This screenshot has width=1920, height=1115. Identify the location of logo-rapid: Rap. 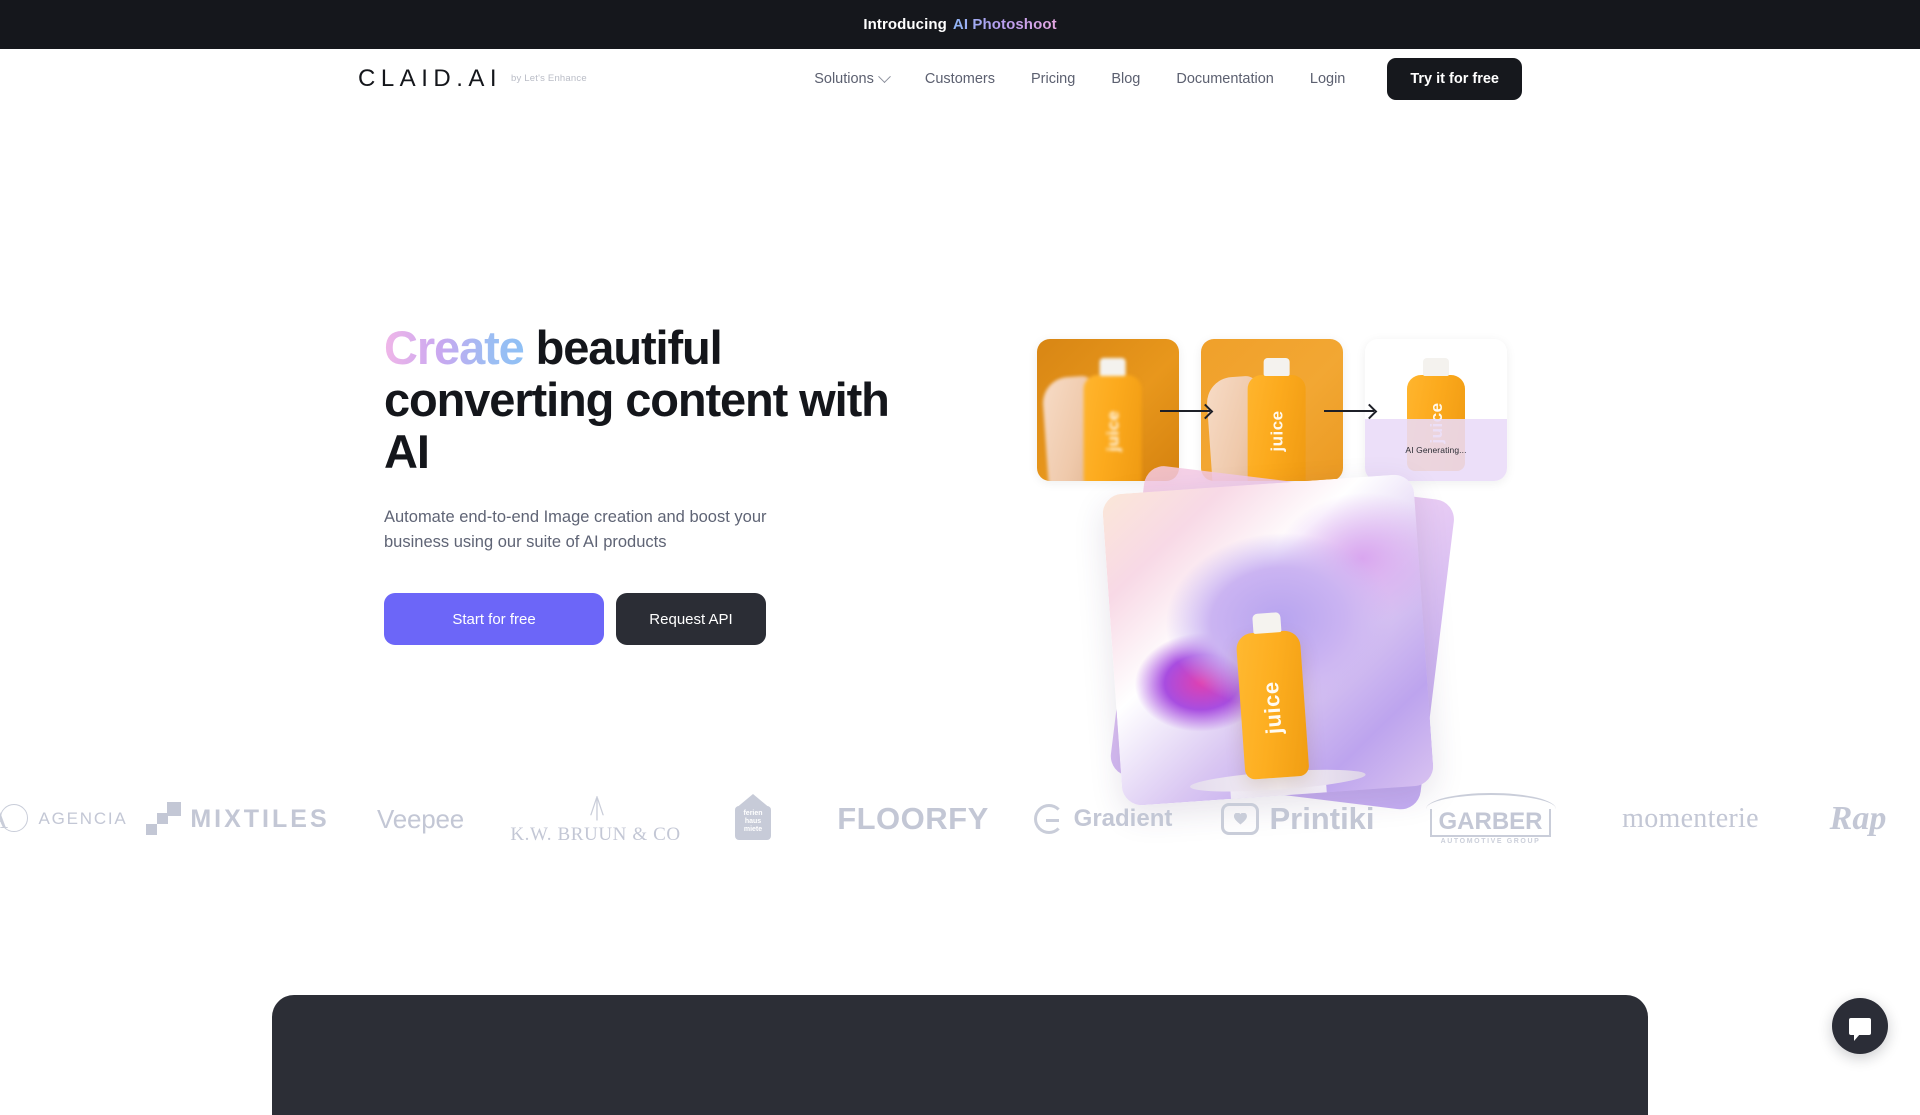
(1858, 819).